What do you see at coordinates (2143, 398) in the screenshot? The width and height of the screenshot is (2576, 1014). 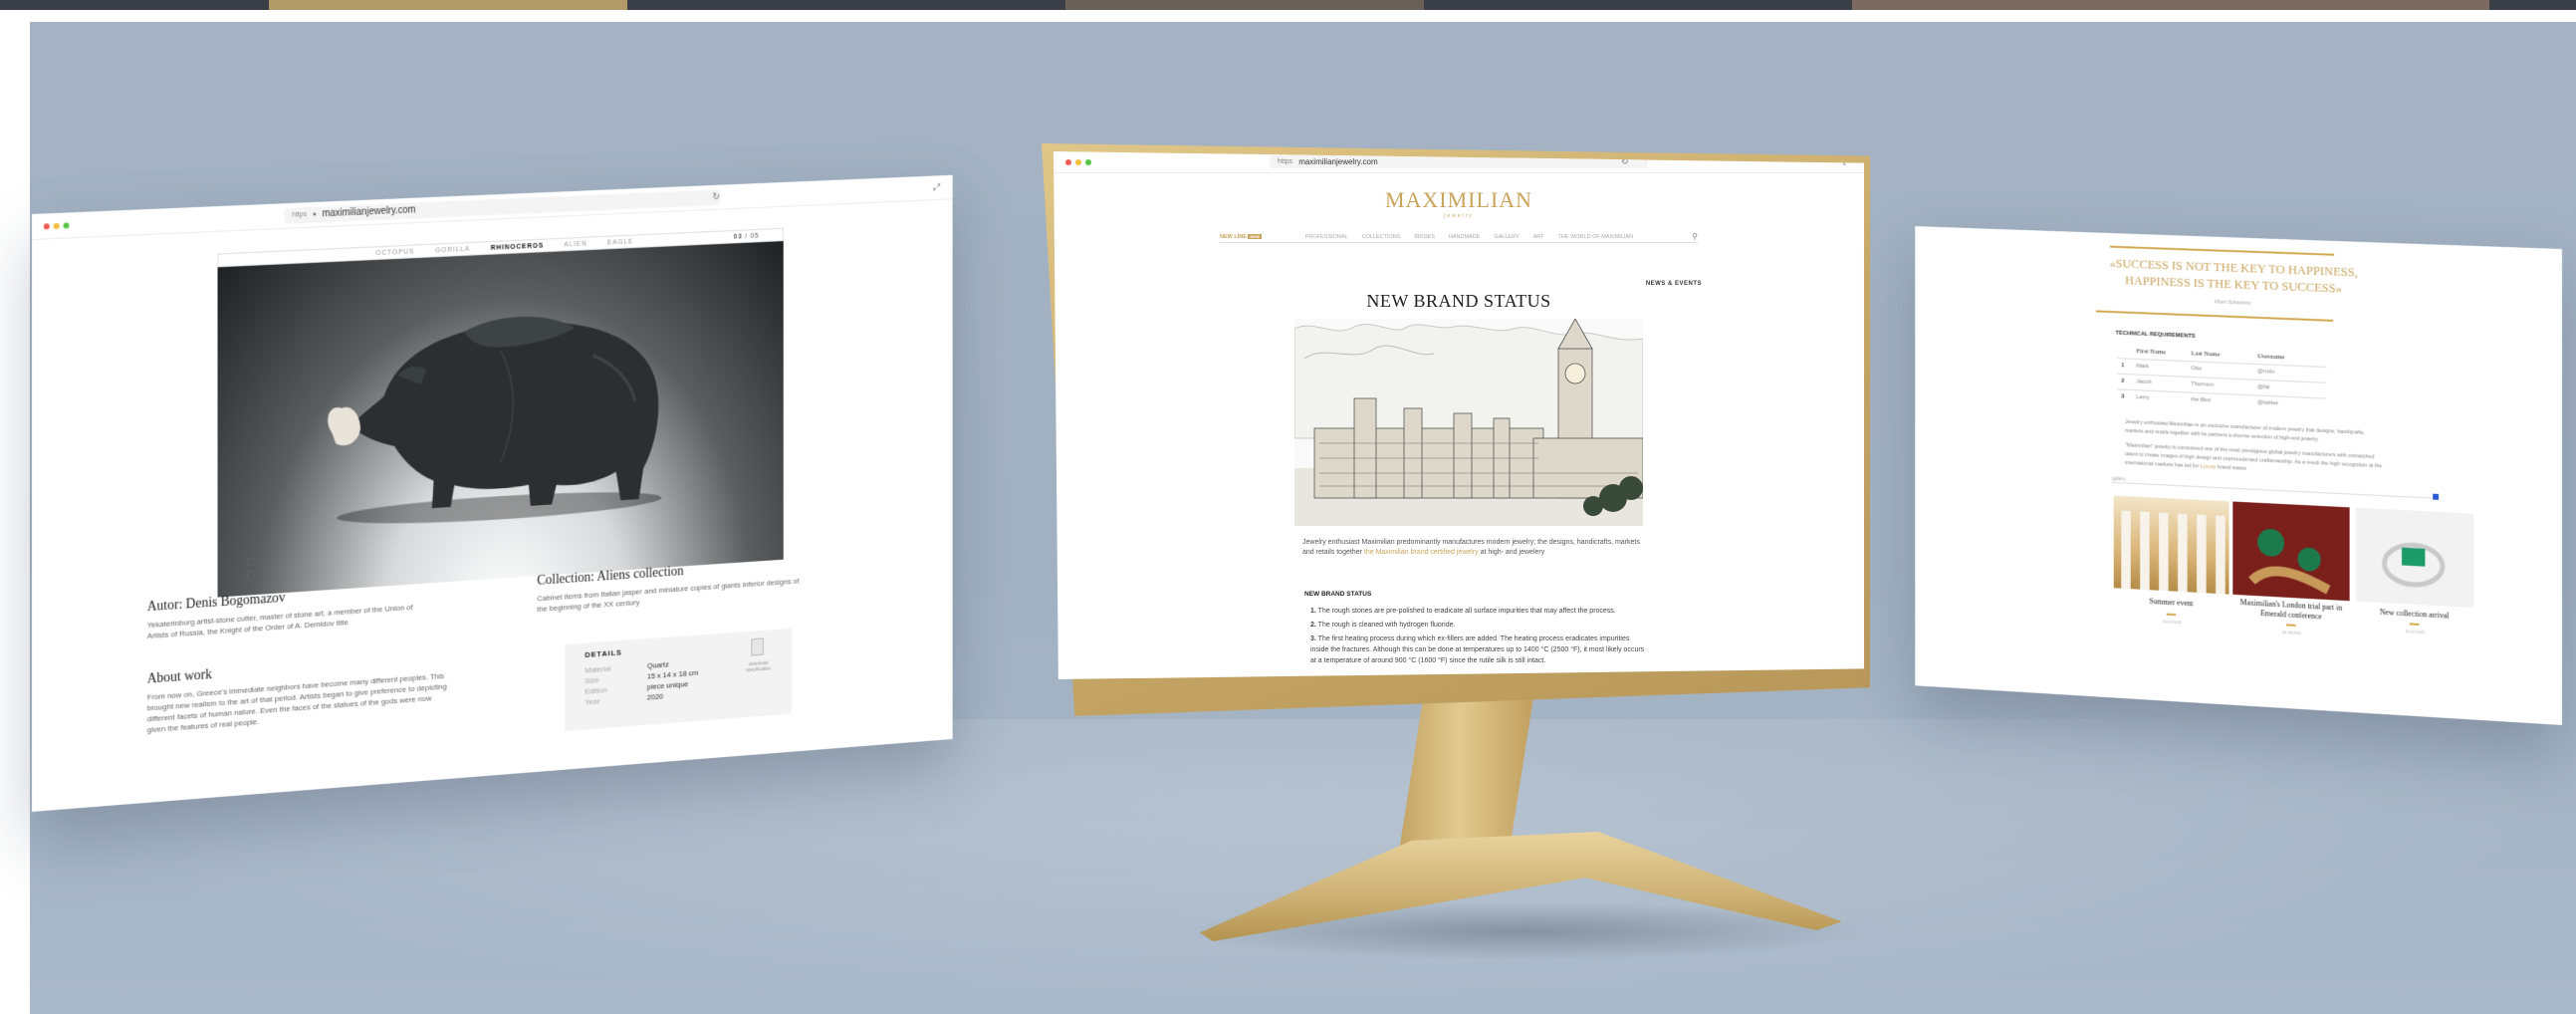 I see `table-cell: Larry` at bounding box center [2143, 398].